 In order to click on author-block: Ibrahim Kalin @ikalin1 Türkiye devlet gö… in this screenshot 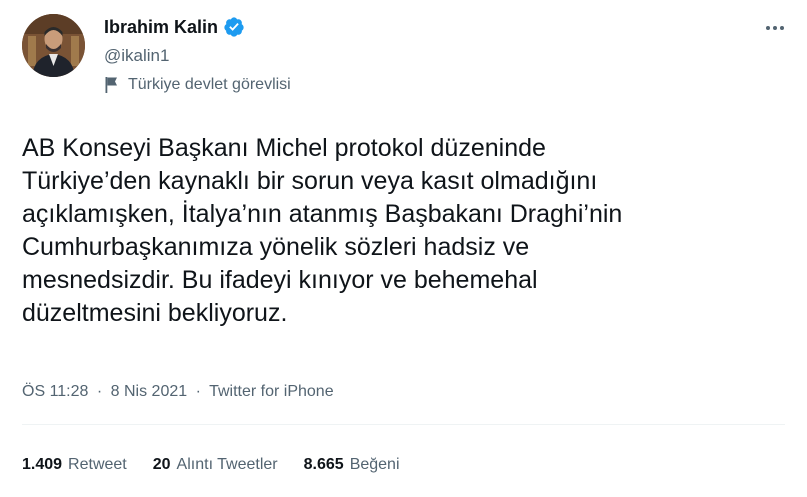, I will do `click(197, 54)`.